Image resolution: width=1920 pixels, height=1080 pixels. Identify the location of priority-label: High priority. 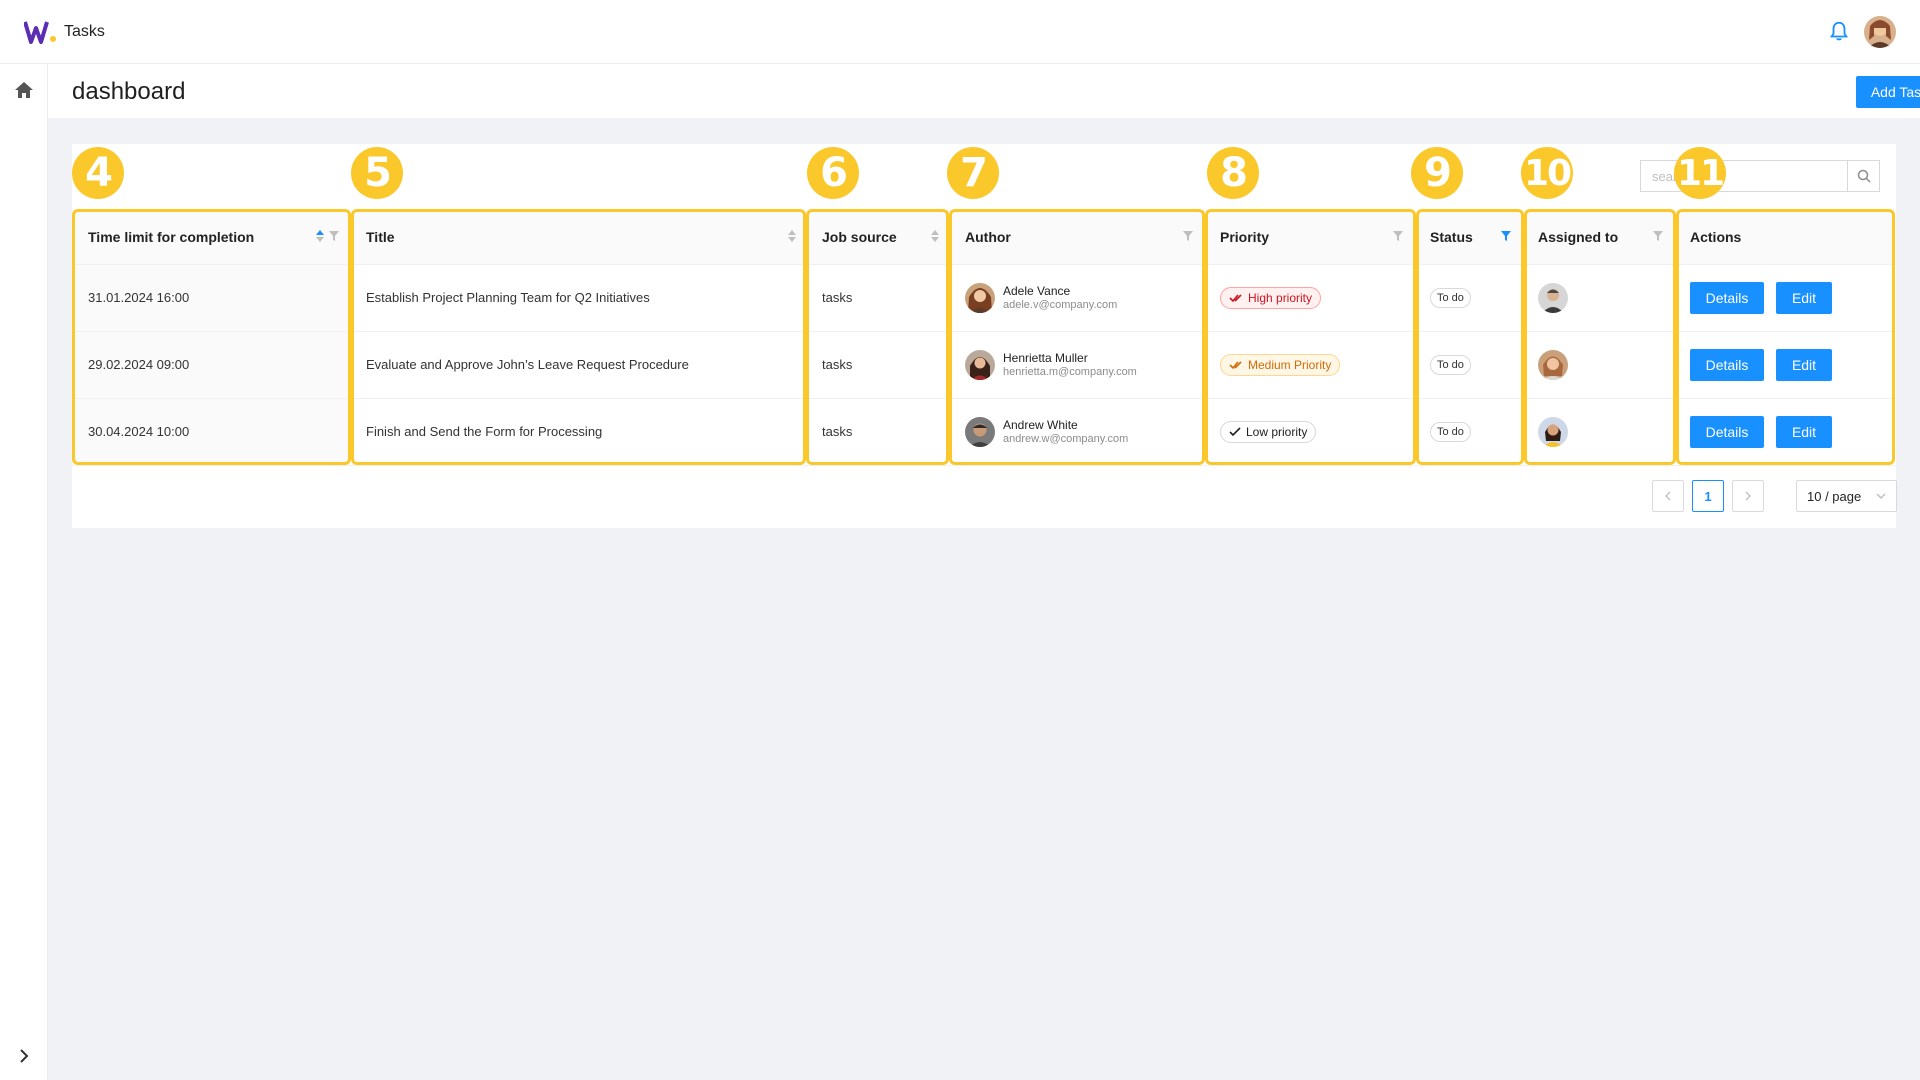
(1280, 297).